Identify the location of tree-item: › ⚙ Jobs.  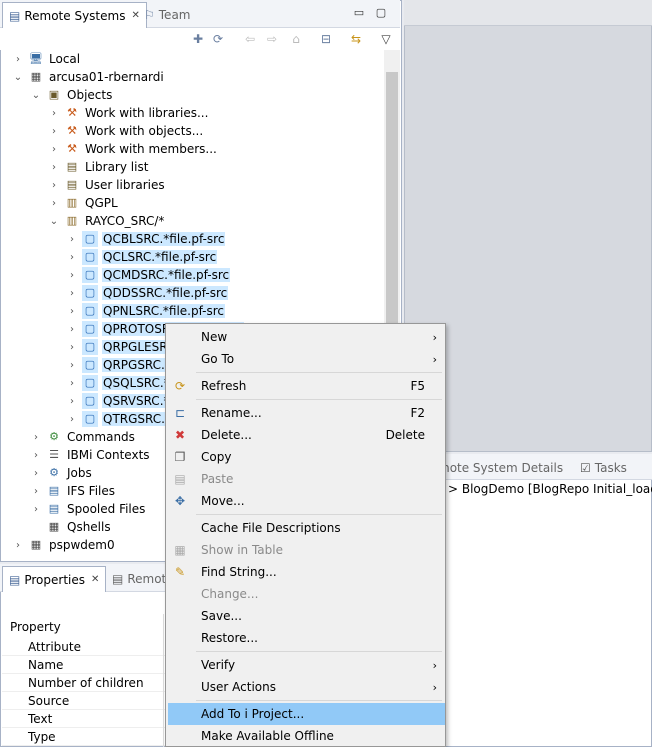
(61, 473).